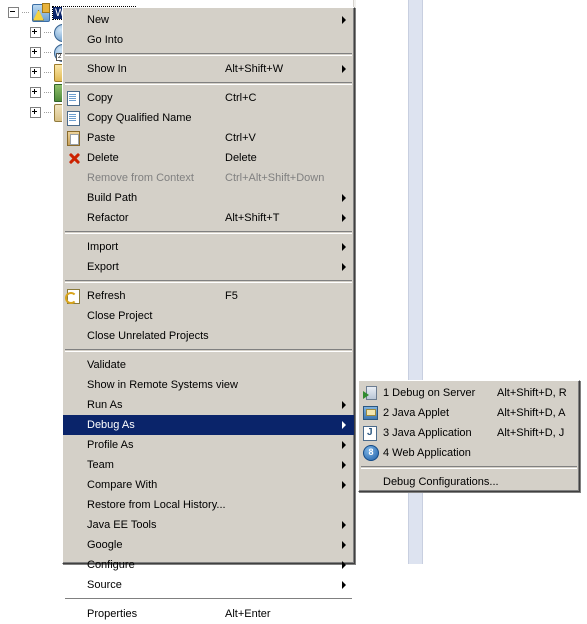  What do you see at coordinates (532, 393) in the screenshot?
I see `menu-item-shortcut: Alt+Shift+D, R` at bounding box center [532, 393].